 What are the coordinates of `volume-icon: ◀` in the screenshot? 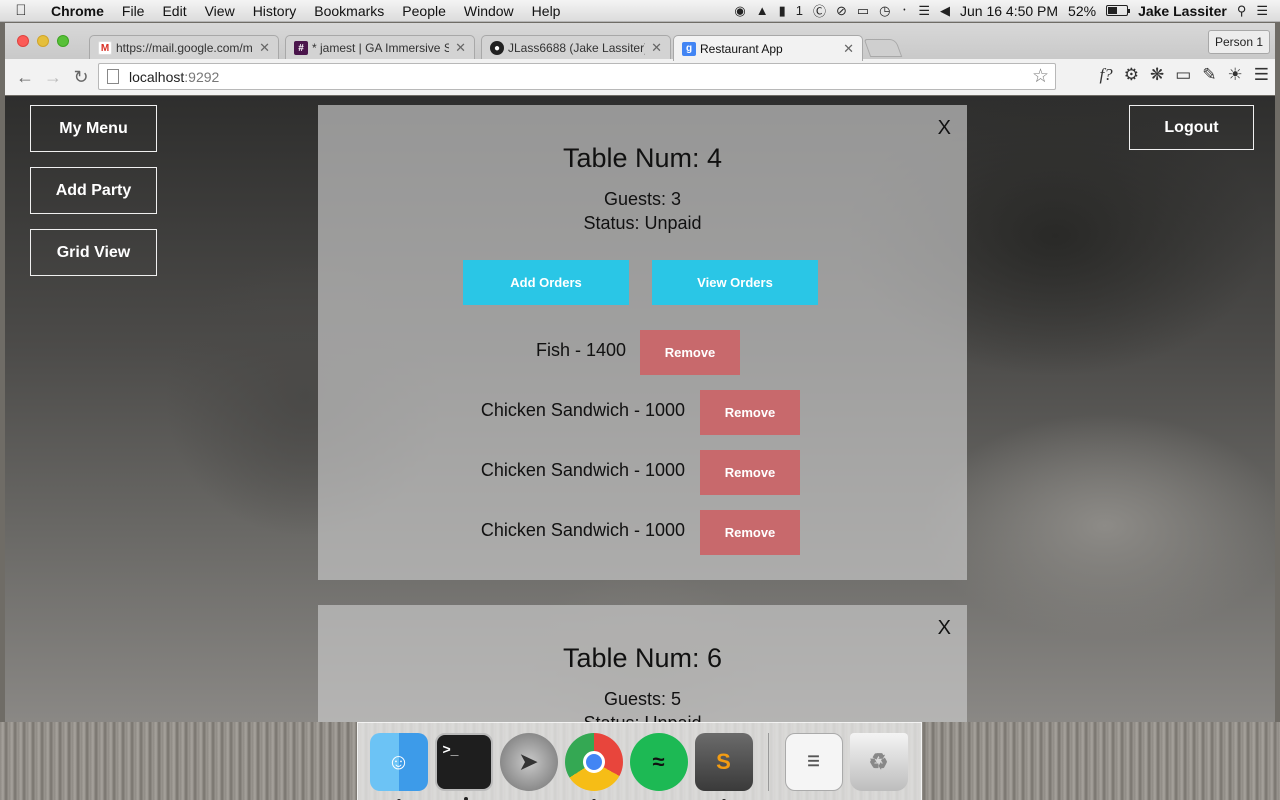 It's located at (945, 11).